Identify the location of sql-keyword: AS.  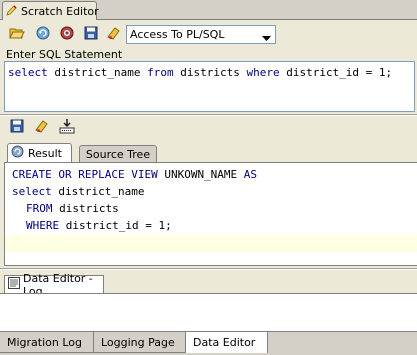
(250, 174).